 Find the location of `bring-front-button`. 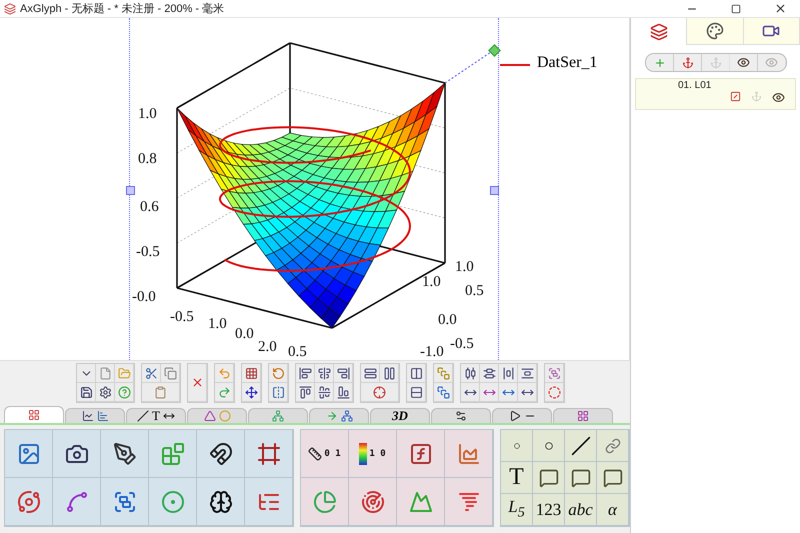

bring-front-button is located at coordinates (443, 373).